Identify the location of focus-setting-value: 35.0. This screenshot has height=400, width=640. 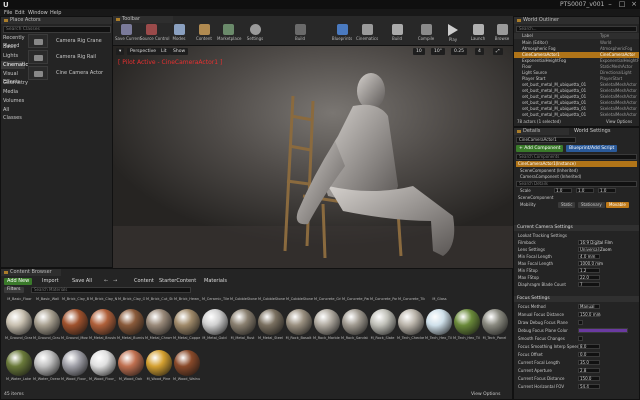
(589, 362).